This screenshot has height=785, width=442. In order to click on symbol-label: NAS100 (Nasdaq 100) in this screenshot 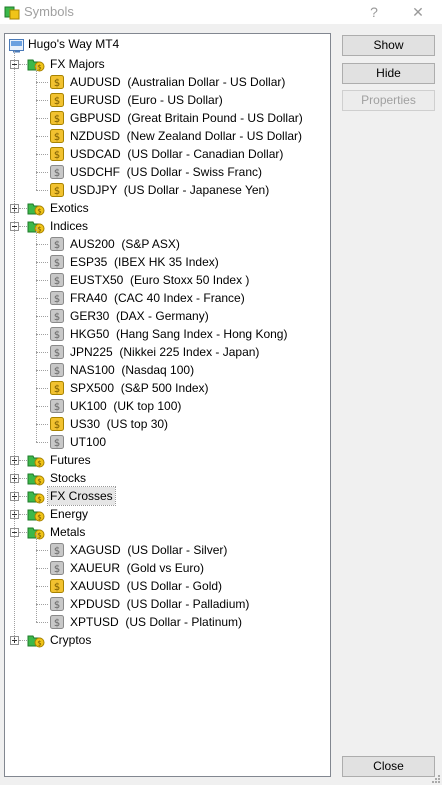, I will do `click(132, 370)`.